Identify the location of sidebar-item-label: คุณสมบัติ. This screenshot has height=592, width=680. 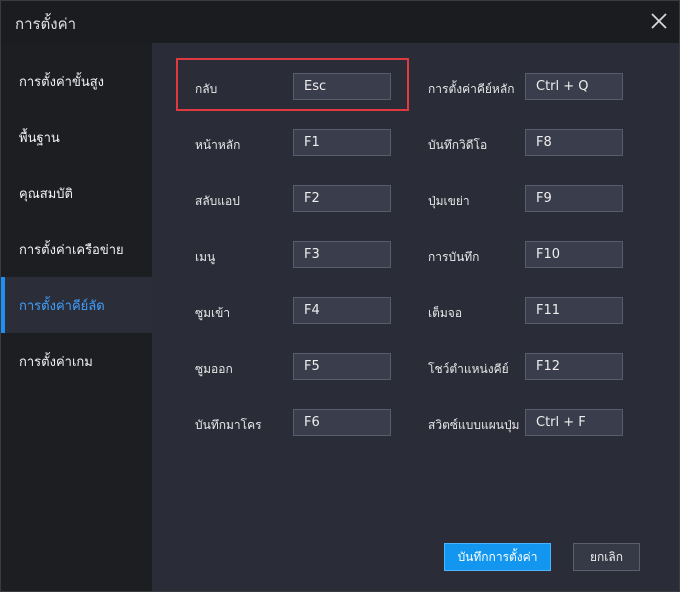
(46, 194).